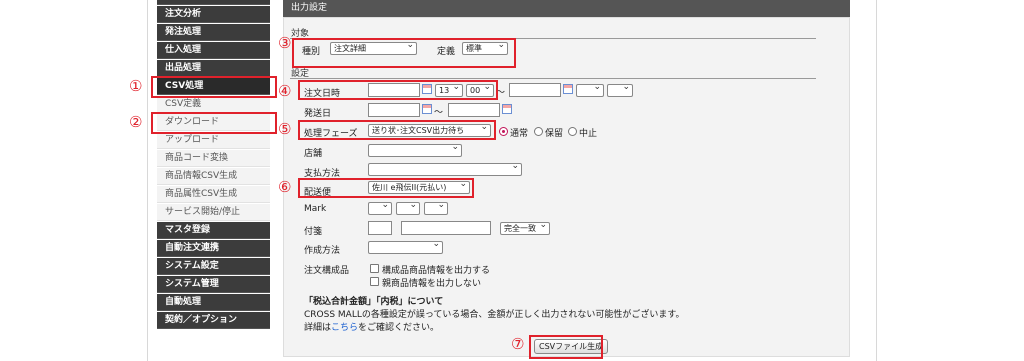  What do you see at coordinates (147, 180) in the screenshot?
I see `frame-left-line` at bounding box center [147, 180].